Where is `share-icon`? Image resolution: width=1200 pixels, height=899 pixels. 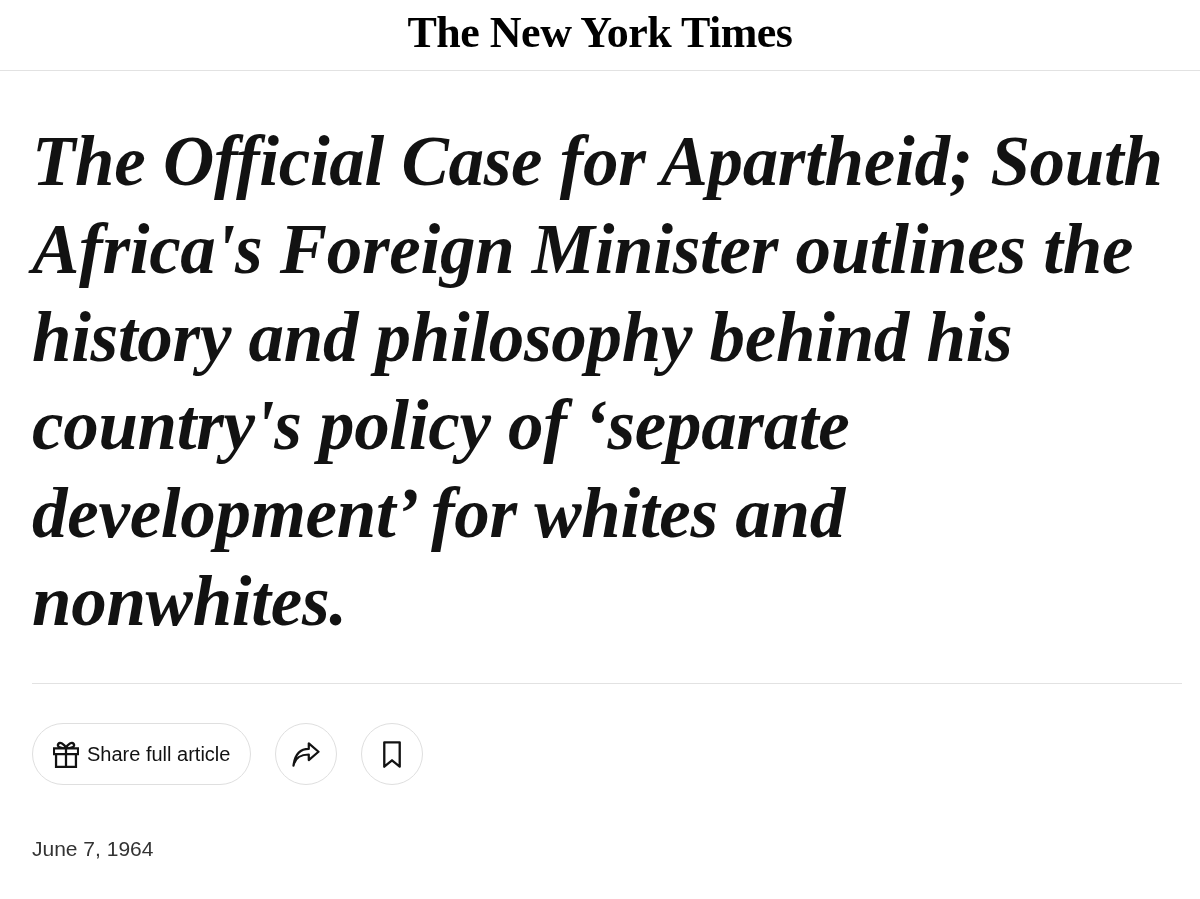 share-icon is located at coordinates (306, 754).